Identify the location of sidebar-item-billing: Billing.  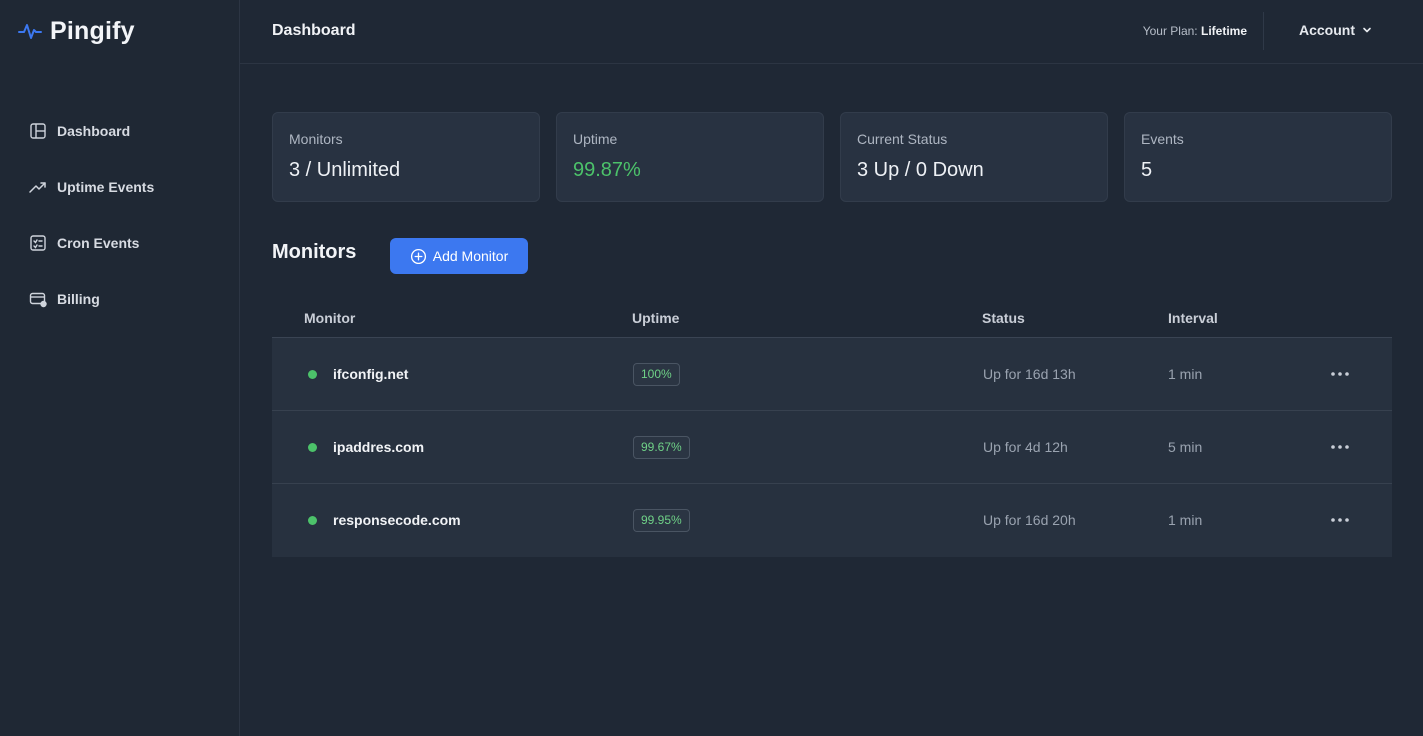
(119, 299).